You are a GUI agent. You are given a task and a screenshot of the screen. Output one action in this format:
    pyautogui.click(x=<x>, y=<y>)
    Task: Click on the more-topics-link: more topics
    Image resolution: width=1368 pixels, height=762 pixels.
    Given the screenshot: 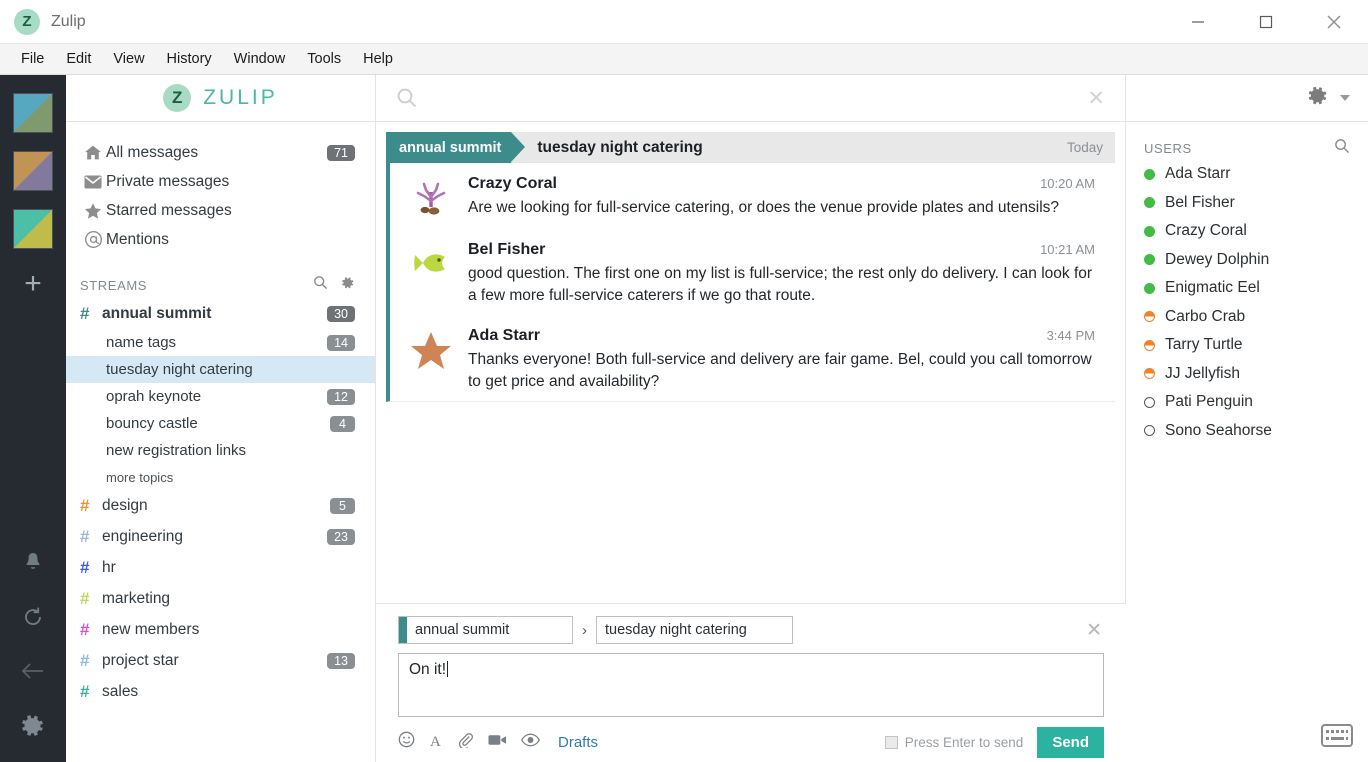 What is the action you would take?
    pyautogui.click(x=220, y=477)
    